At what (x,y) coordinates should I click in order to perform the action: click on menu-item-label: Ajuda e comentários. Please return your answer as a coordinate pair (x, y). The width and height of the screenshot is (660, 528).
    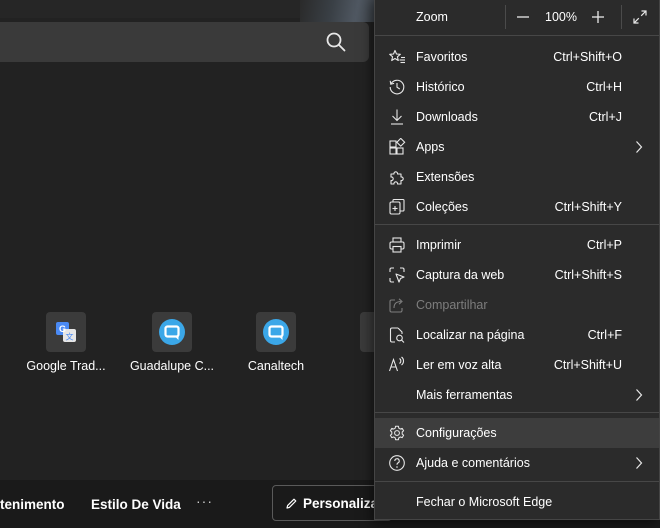
    Looking at the image, I should click on (473, 463).